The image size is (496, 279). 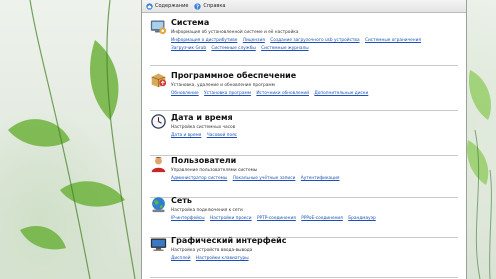 What do you see at coordinates (199, 178) in the screenshot?
I see `link-system-admin: Администратор системы` at bounding box center [199, 178].